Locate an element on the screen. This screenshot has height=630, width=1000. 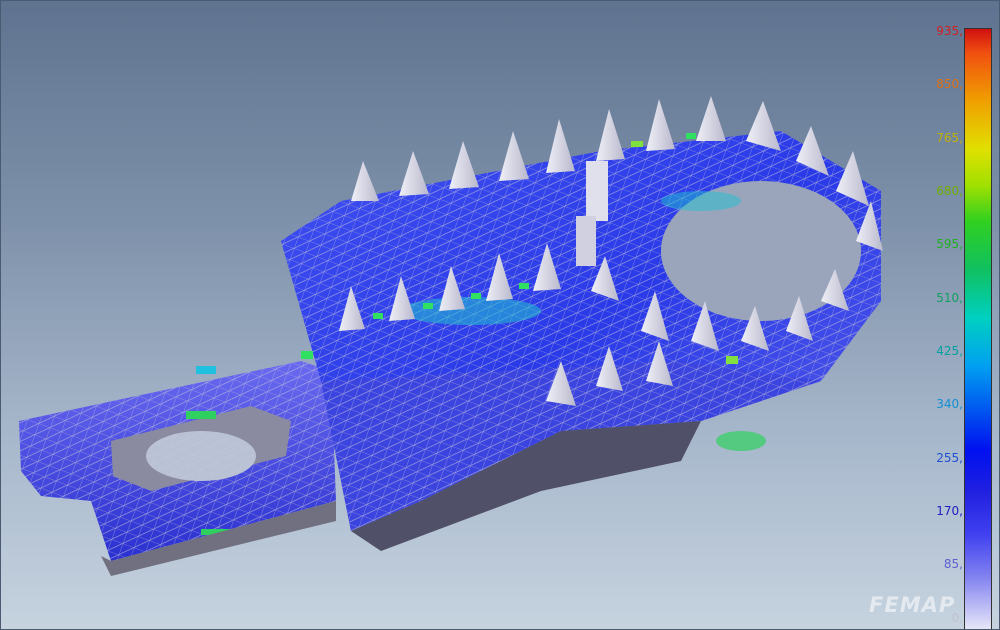
legend-label-680: 680, is located at coordinates (949, 191).